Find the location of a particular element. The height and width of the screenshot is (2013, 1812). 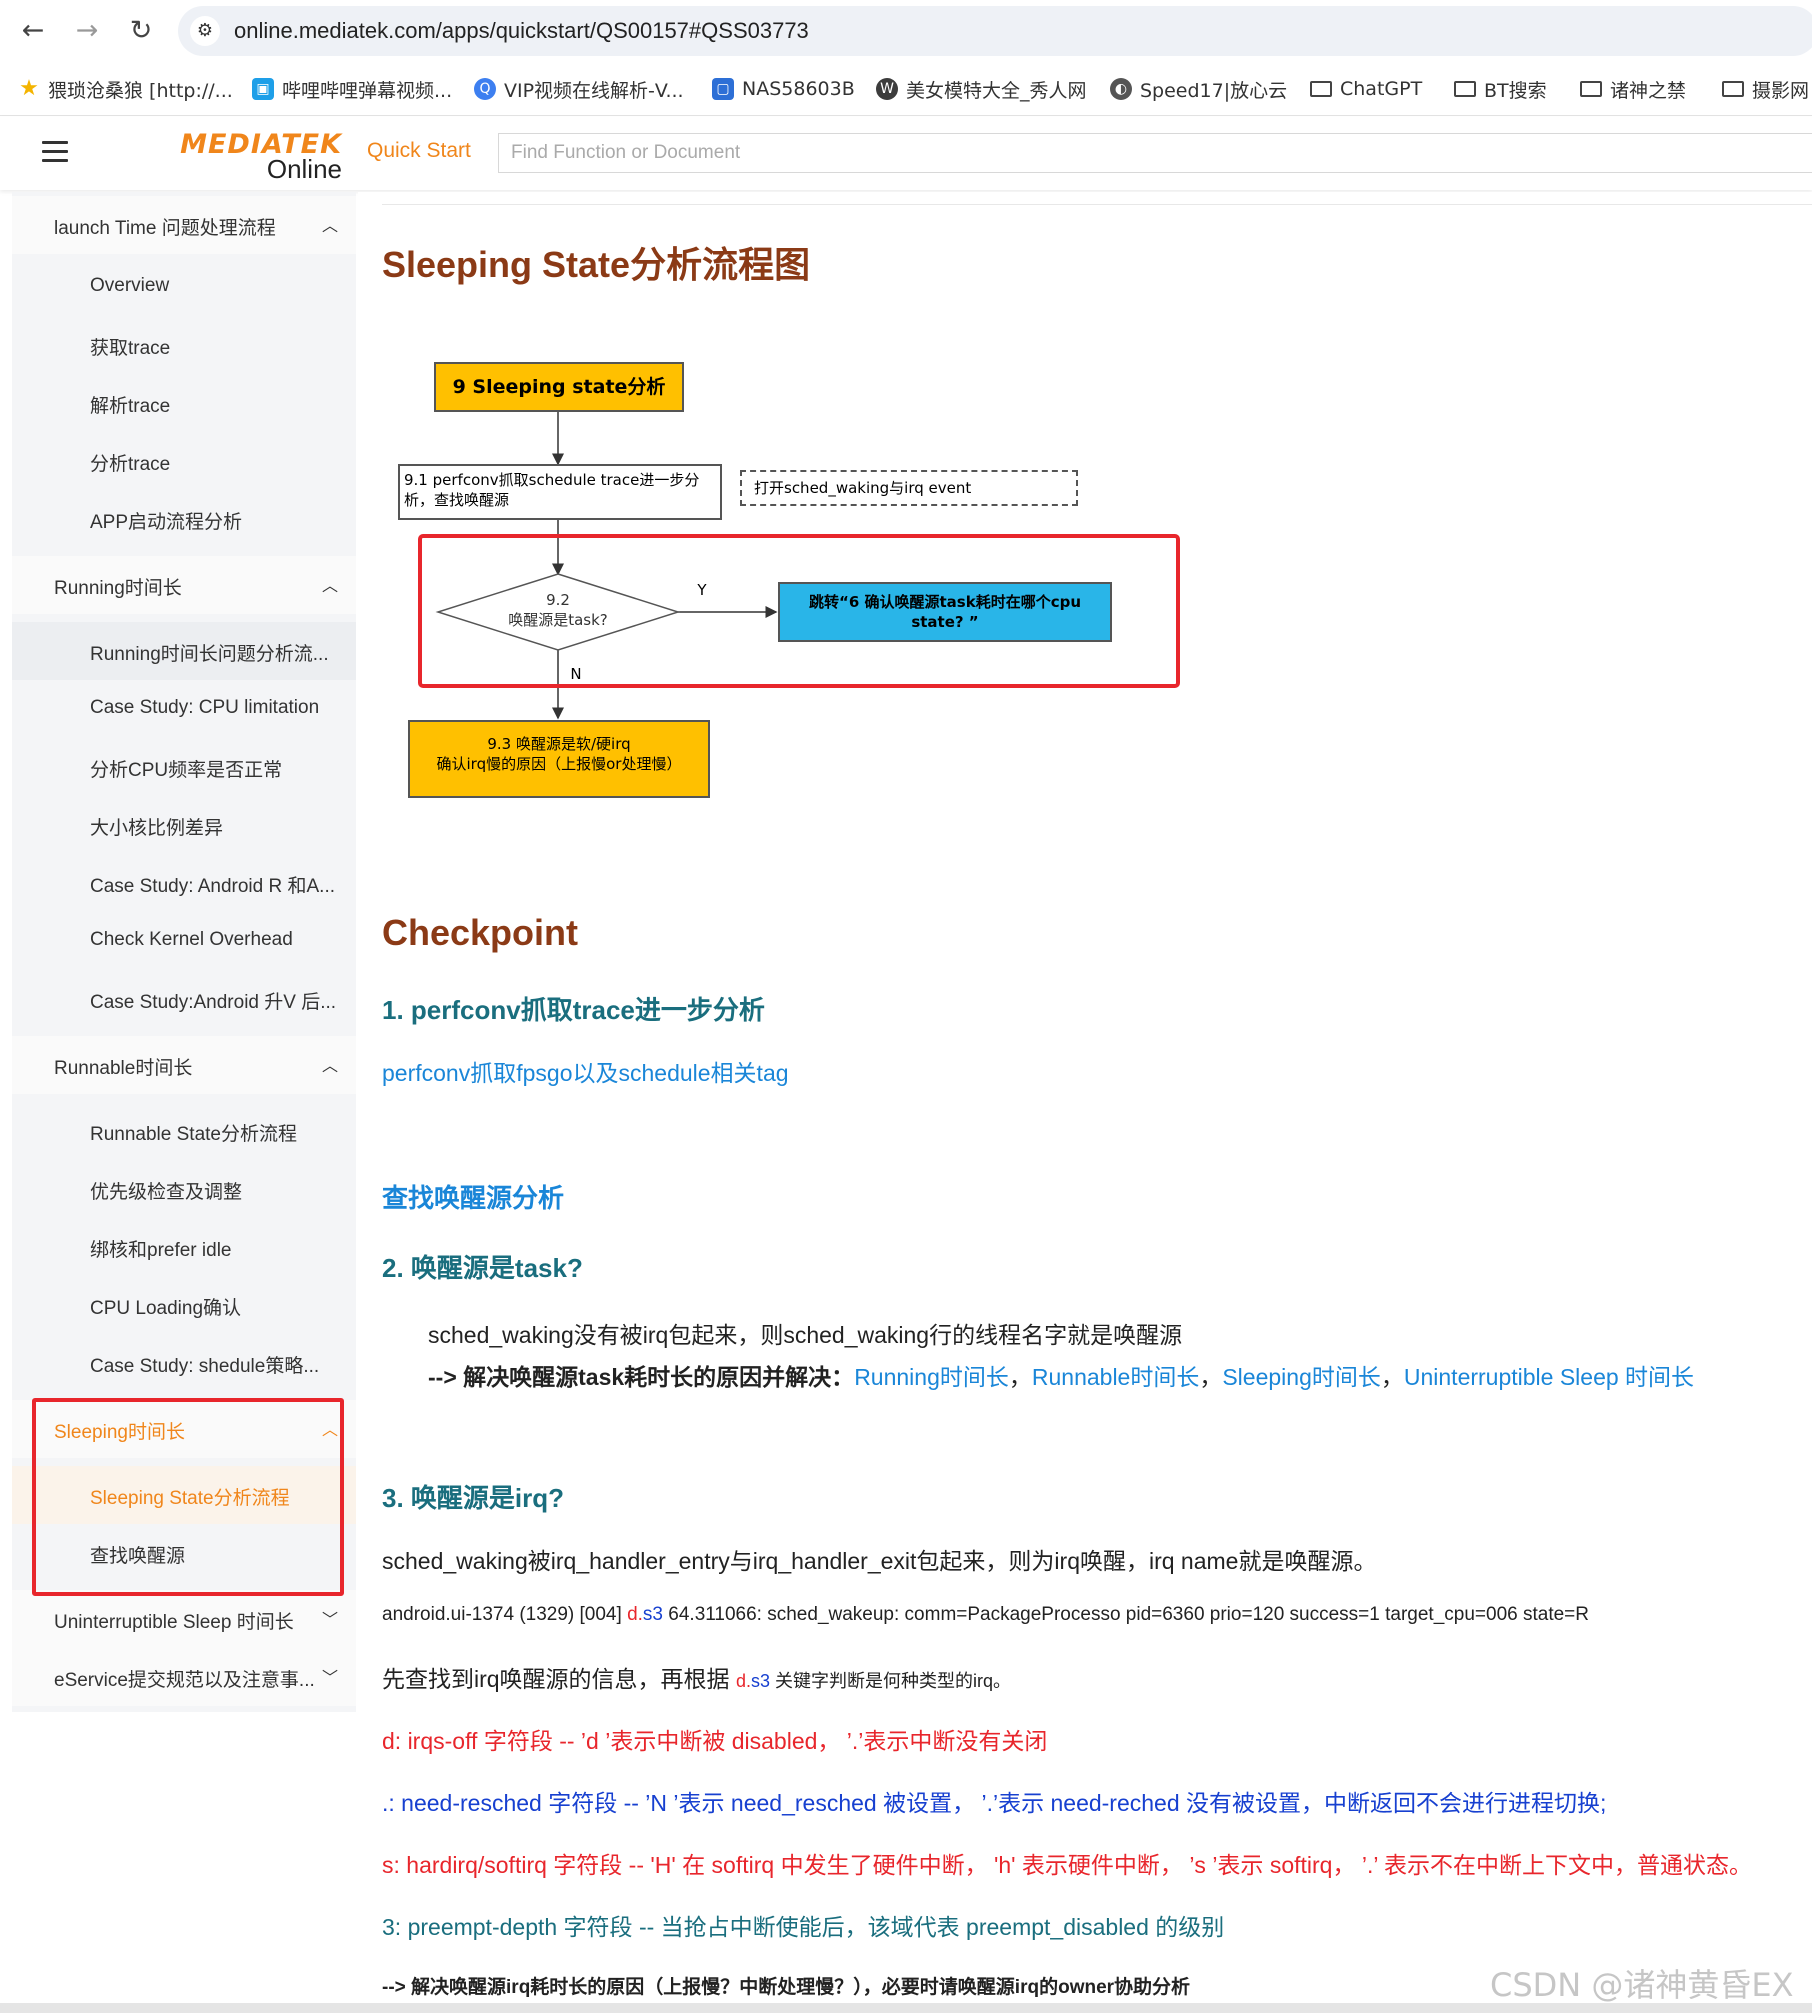

watermark: CSDN @诸神黄昏EX is located at coordinates (1642, 1985).